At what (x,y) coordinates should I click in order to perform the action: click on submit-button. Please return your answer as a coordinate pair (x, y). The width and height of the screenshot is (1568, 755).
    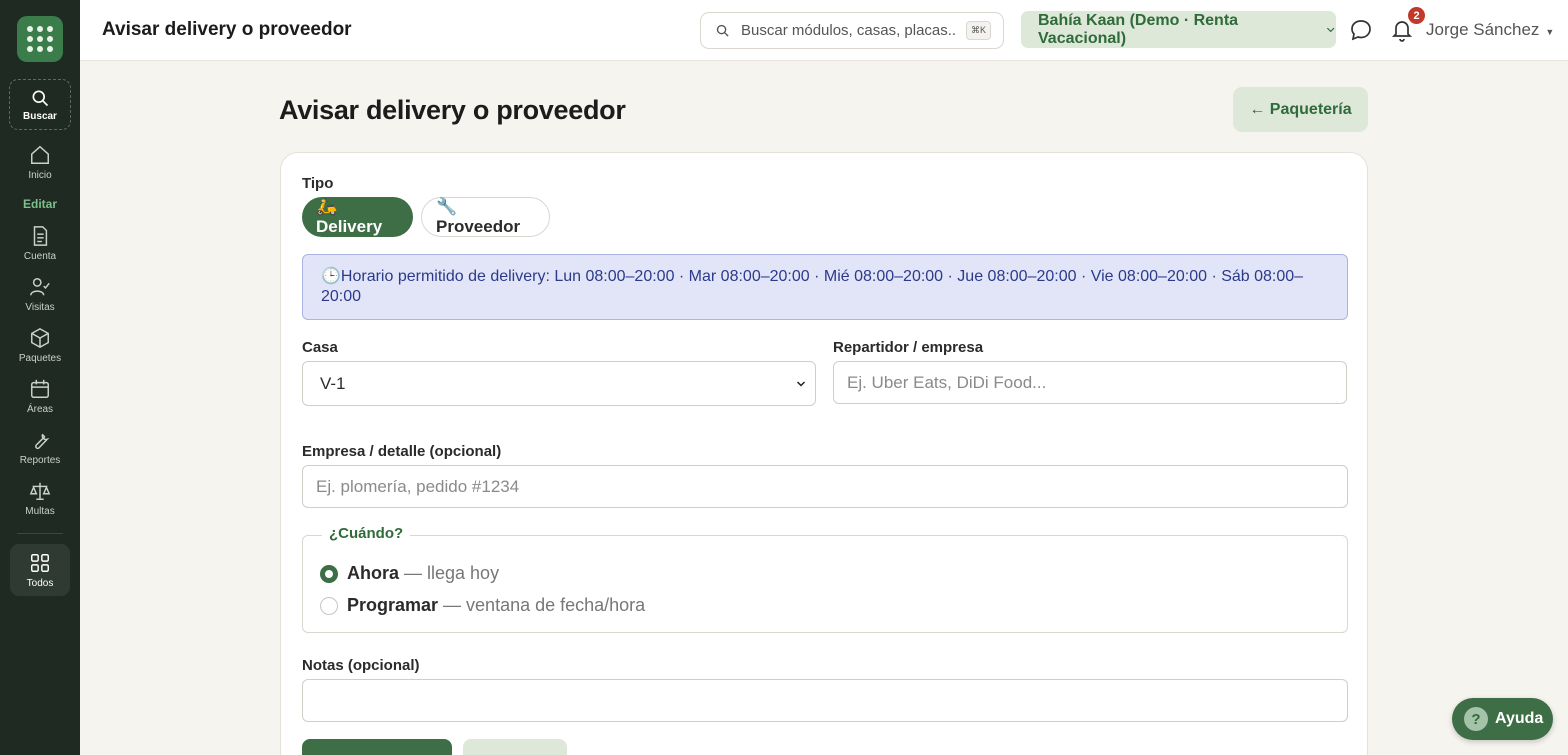
    Looking at the image, I should click on (377, 747).